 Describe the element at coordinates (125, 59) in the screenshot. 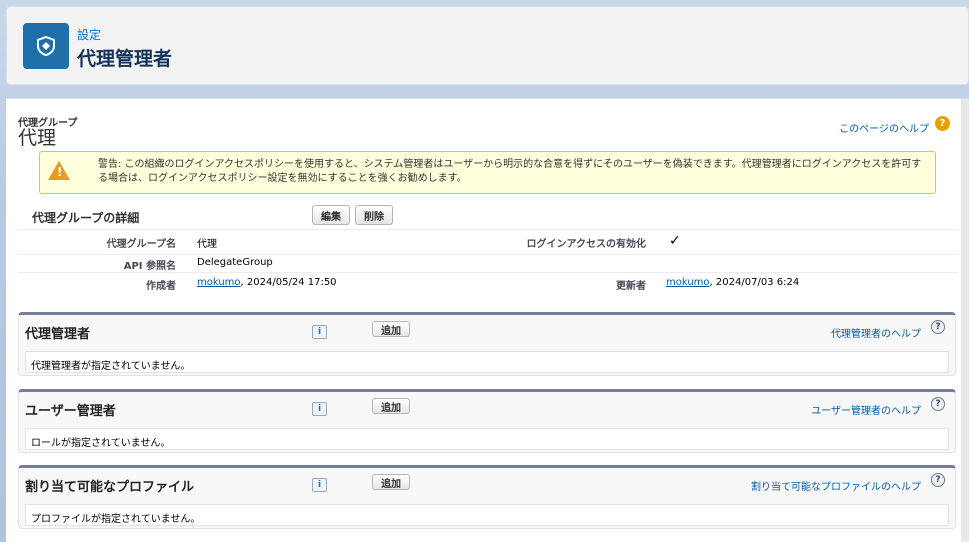

I see `page-header-title: 代理管理者` at that location.